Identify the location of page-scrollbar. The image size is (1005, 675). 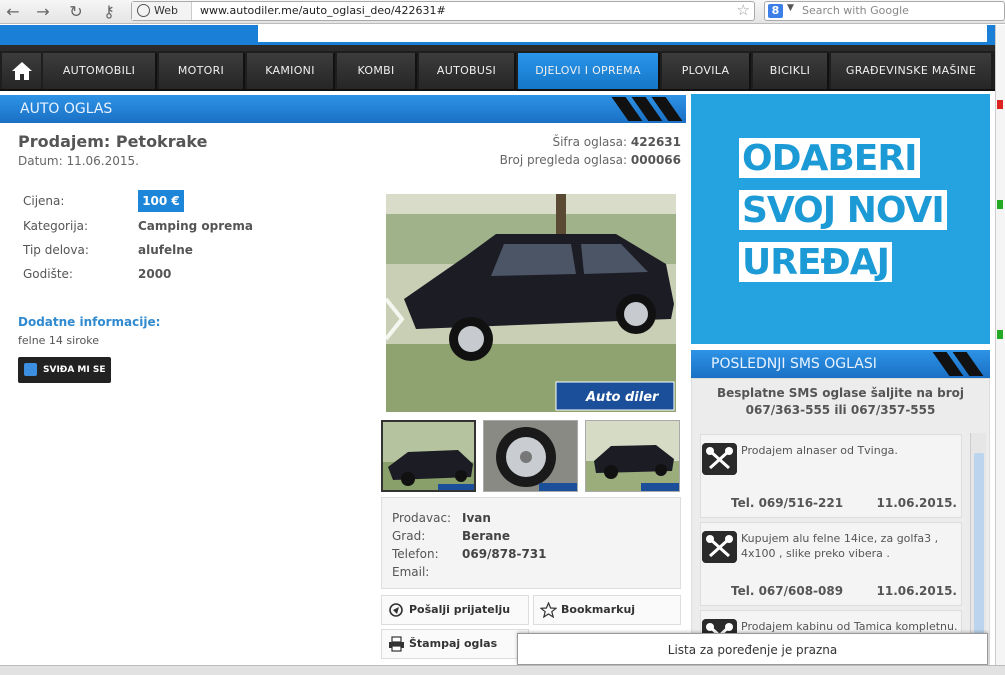
(1000, 345).